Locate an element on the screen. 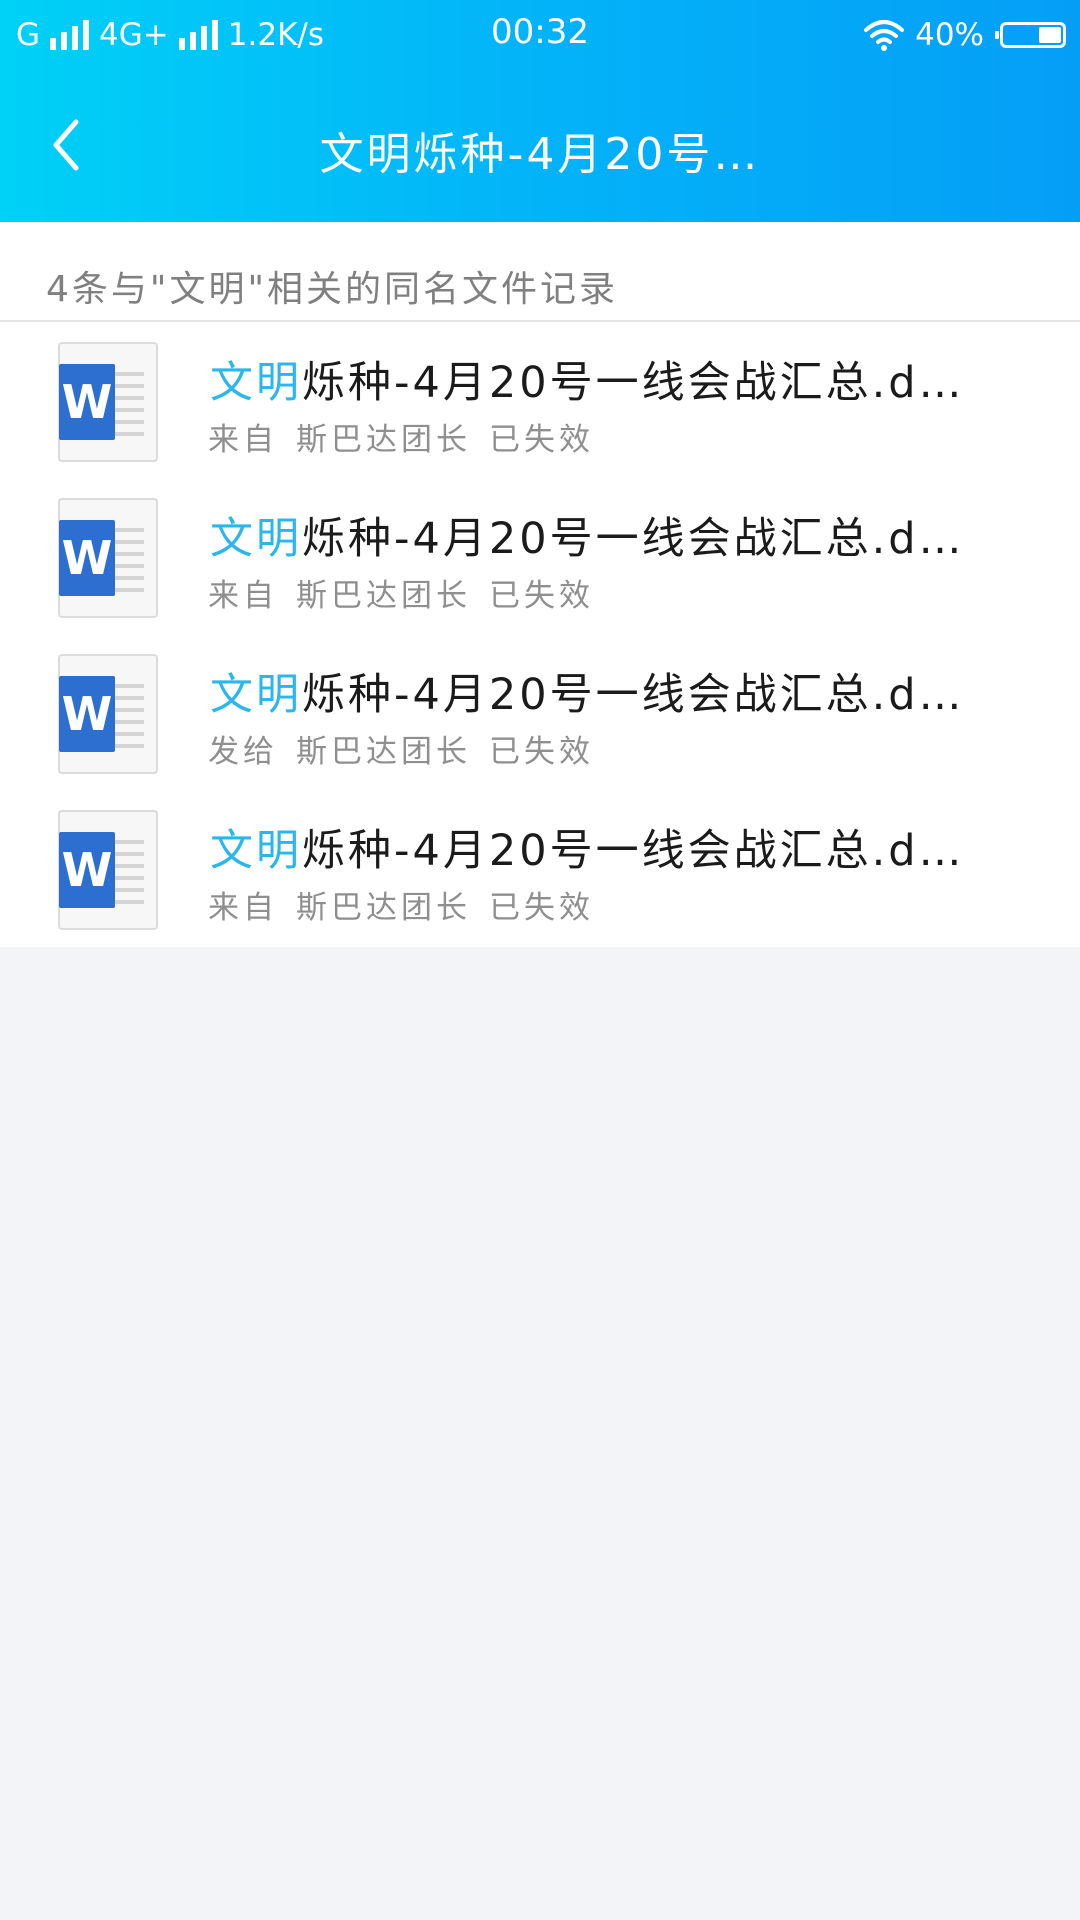 The width and height of the screenshot is (1080, 1920). file-meta: 发给 斯巴达团长 已失效 is located at coordinates (410, 748).